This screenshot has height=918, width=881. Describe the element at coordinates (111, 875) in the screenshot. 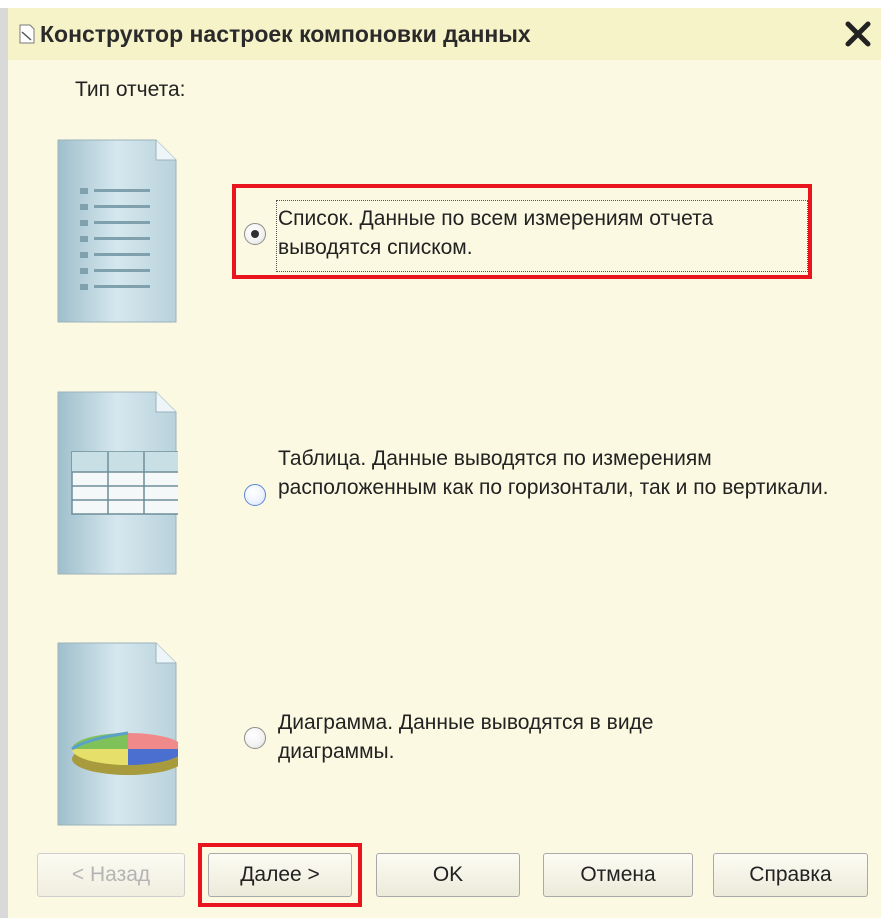

I see `back-button: < Назад` at that location.